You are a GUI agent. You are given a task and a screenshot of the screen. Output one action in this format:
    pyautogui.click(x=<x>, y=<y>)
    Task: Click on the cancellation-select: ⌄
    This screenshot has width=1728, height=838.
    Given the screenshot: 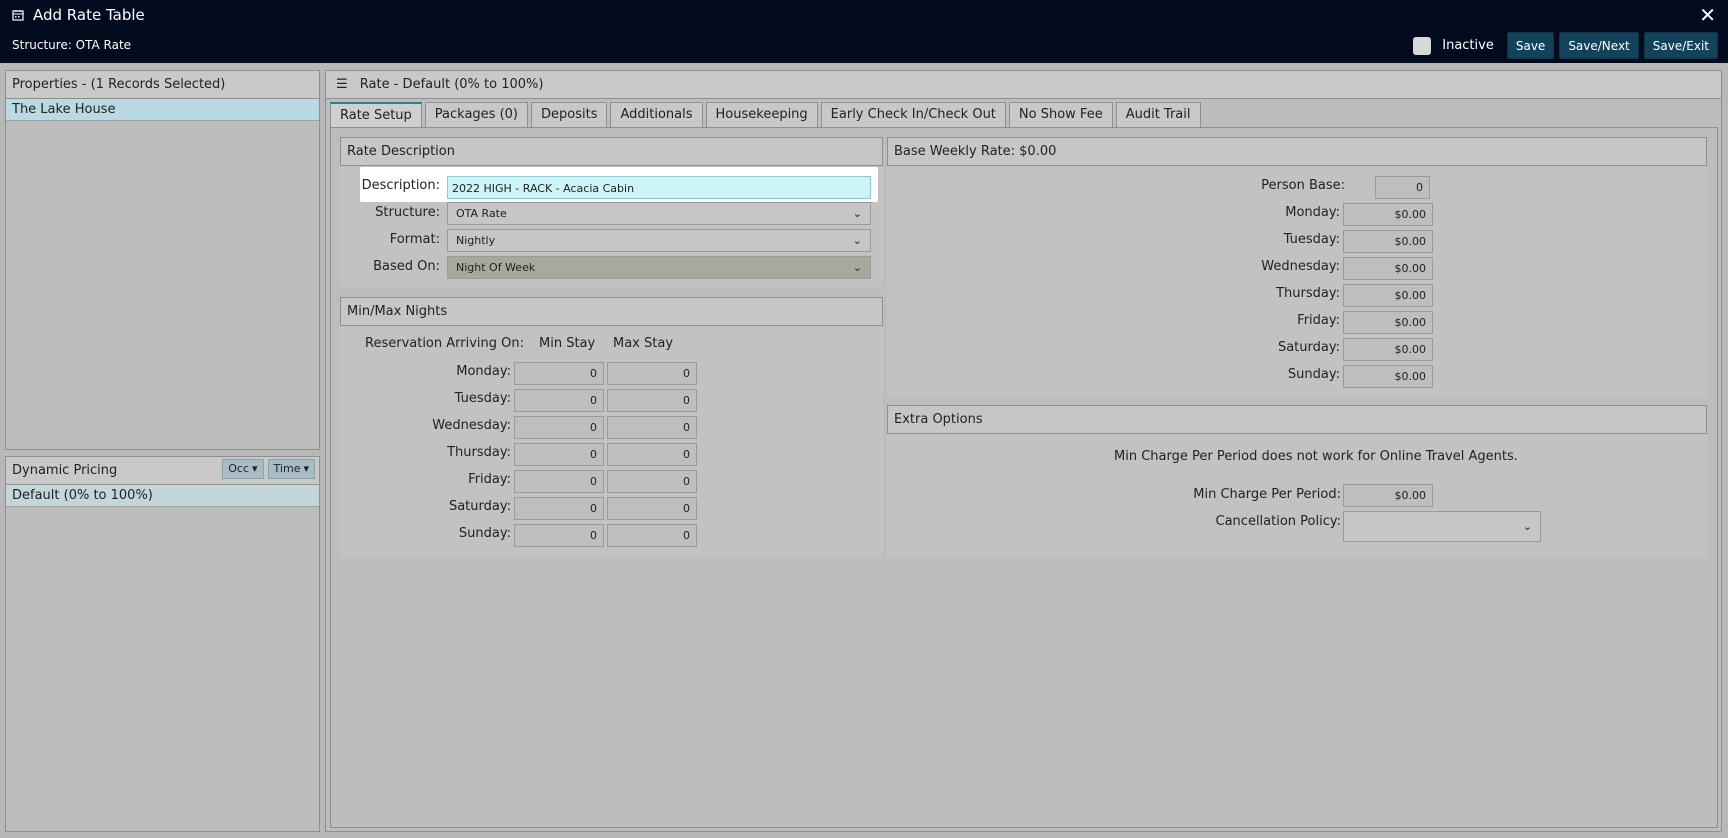 What is the action you would take?
    pyautogui.click(x=1442, y=526)
    